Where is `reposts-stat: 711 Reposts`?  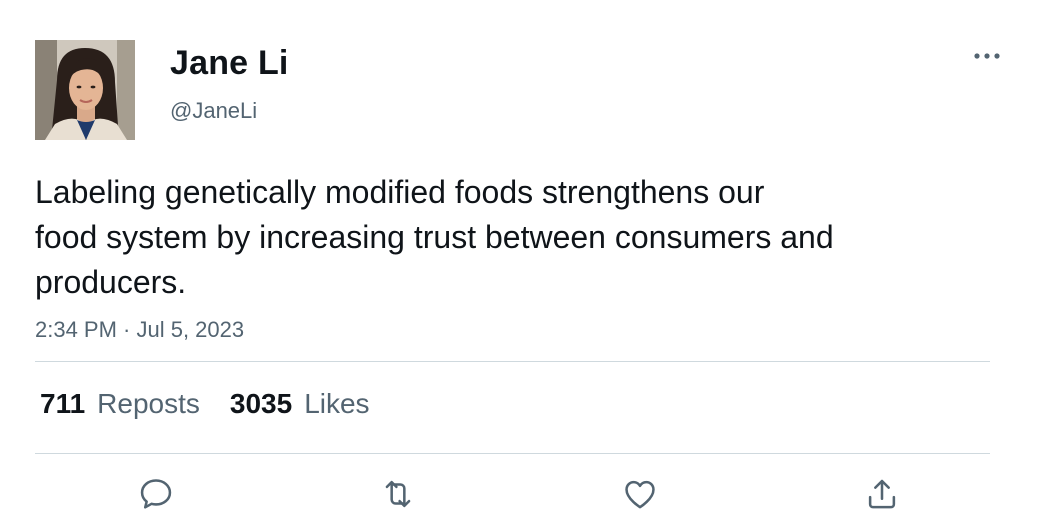 reposts-stat: 711 Reposts is located at coordinates (120, 404).